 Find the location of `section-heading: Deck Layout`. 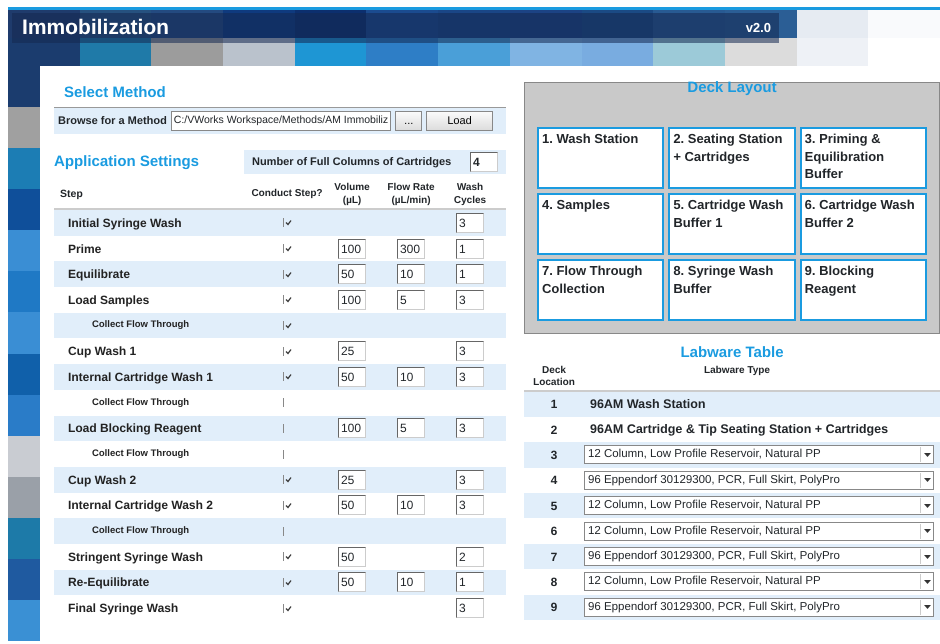

section-heading: Deck Layout is located at coordinates (732, 88).